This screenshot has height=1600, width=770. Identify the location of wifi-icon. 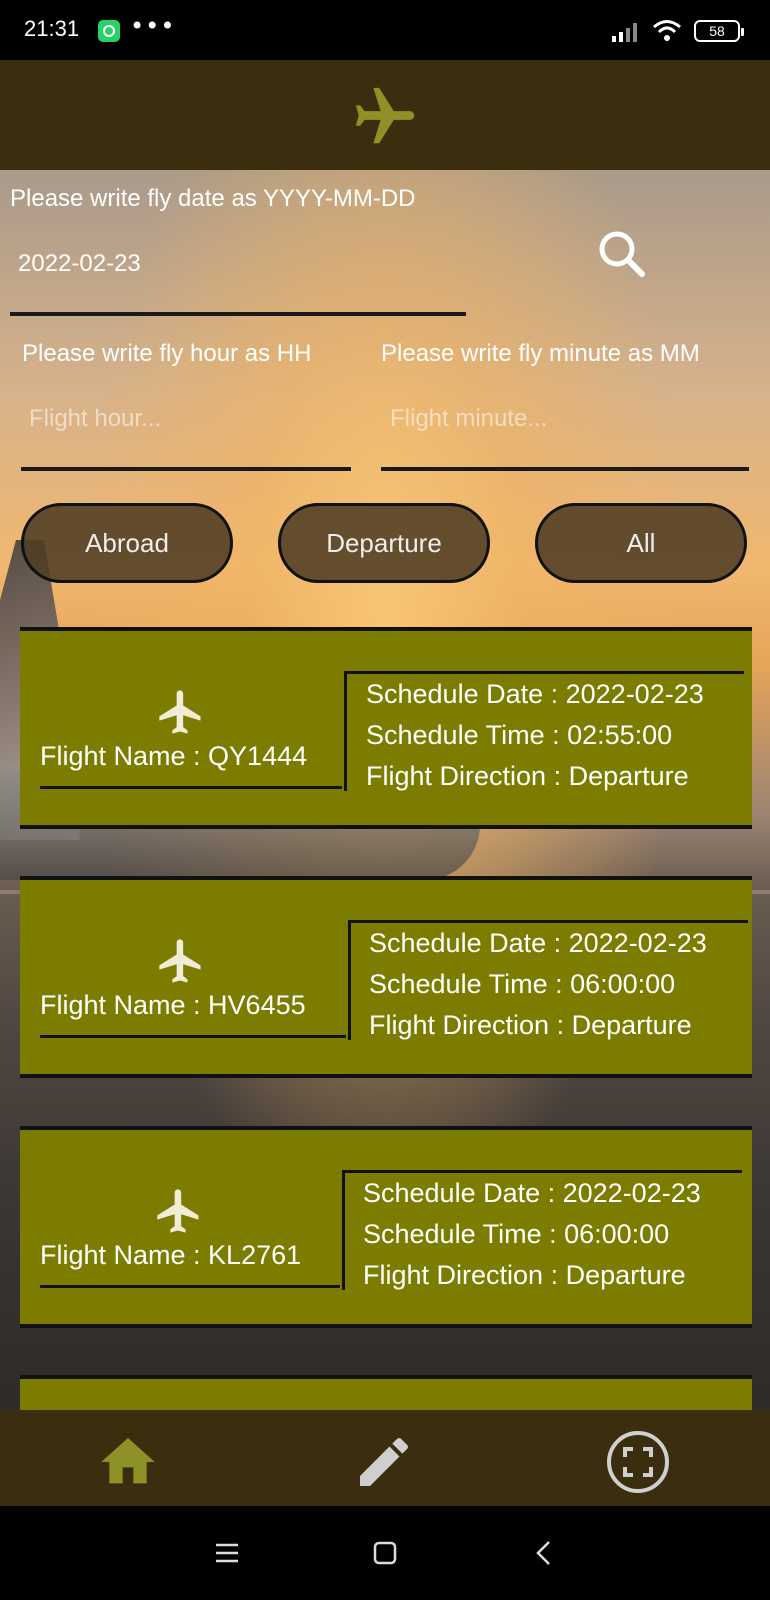
(667, 30).